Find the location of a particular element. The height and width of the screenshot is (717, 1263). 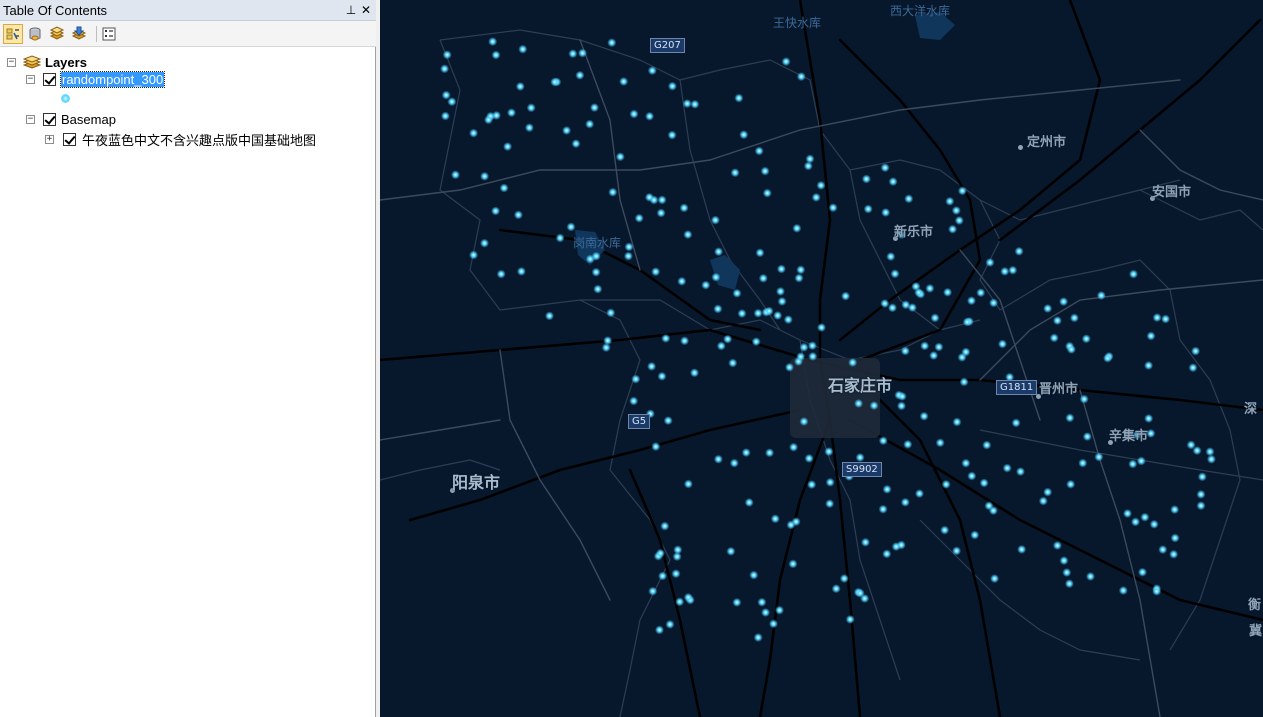

list-by-drawing-order-icon is located at coordinates (13, 34).